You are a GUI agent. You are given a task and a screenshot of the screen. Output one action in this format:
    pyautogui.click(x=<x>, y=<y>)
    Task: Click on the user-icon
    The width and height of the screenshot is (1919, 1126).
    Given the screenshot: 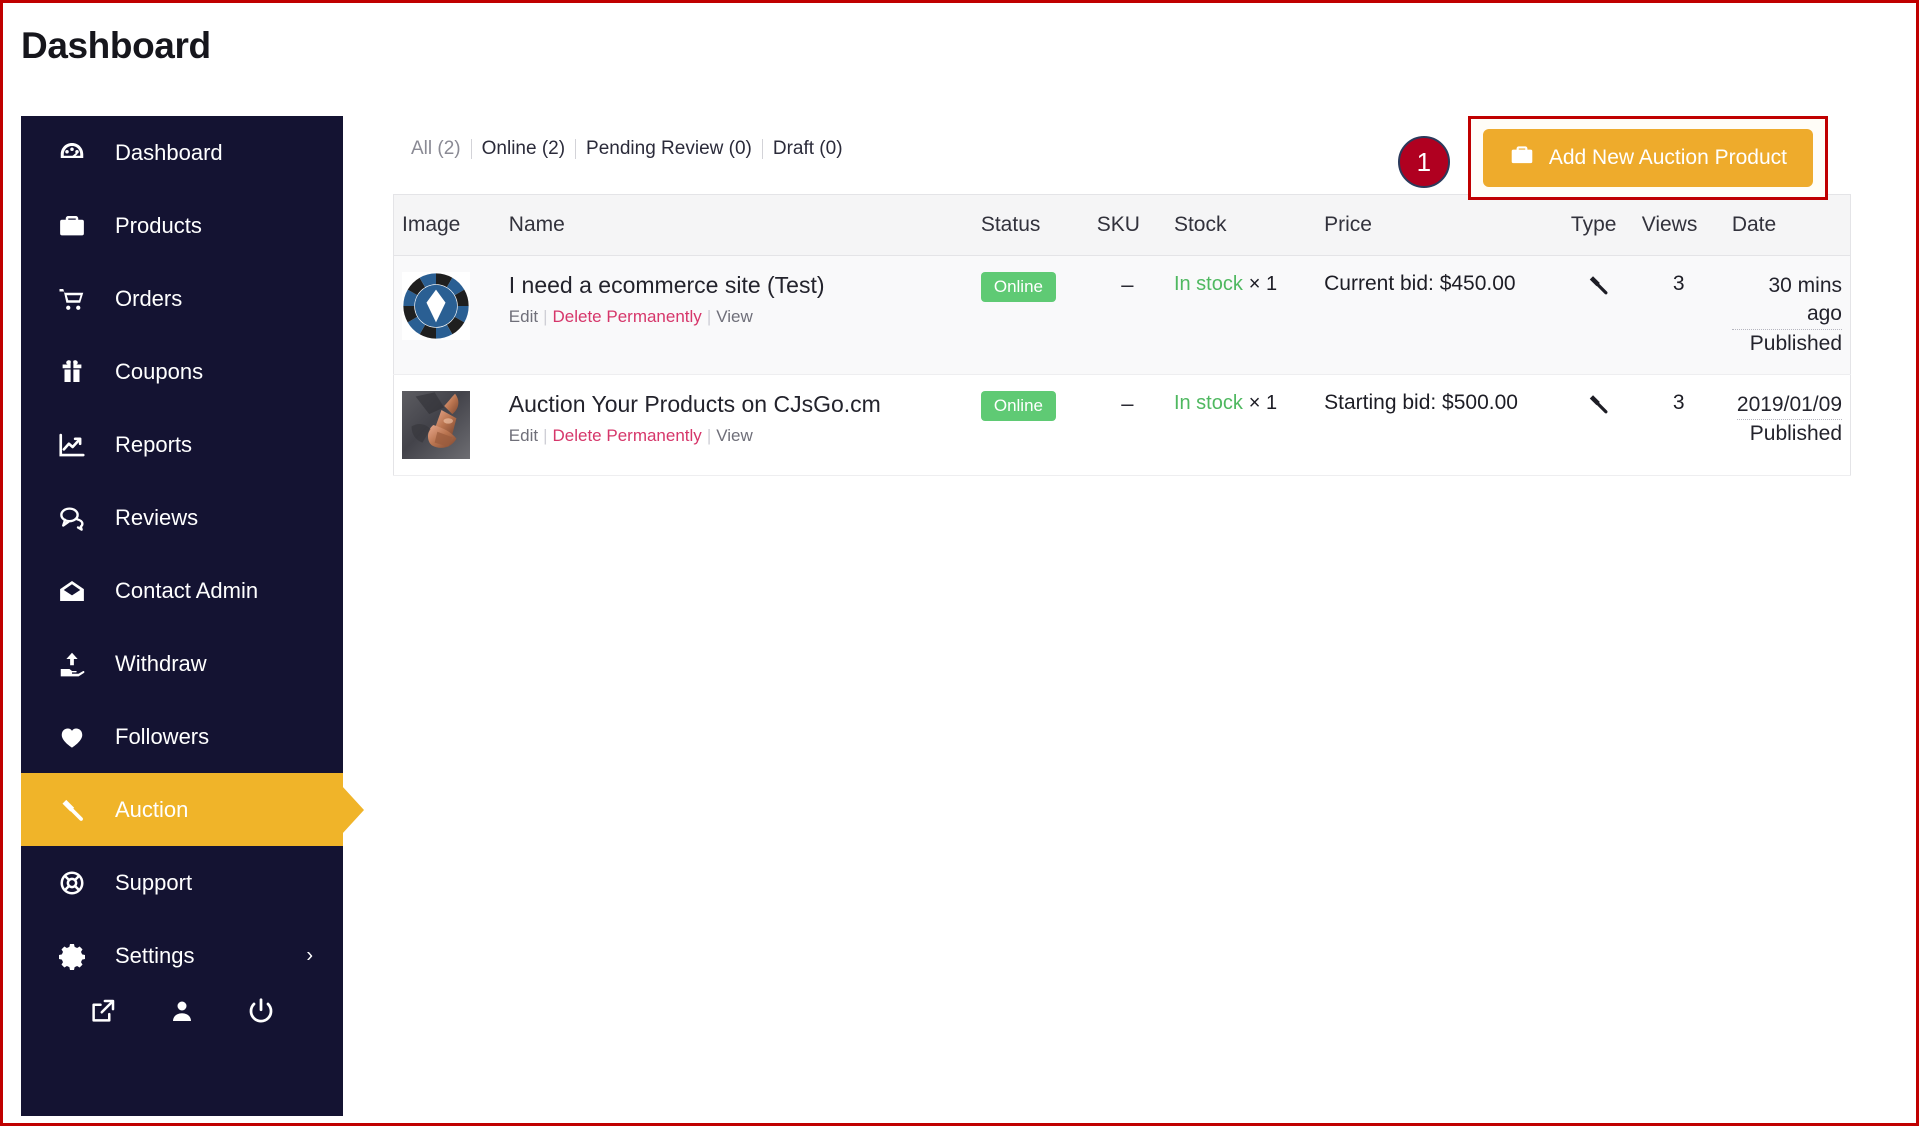 What is the action you would take?
    pyautogui.click(x=182, y=1011)
    